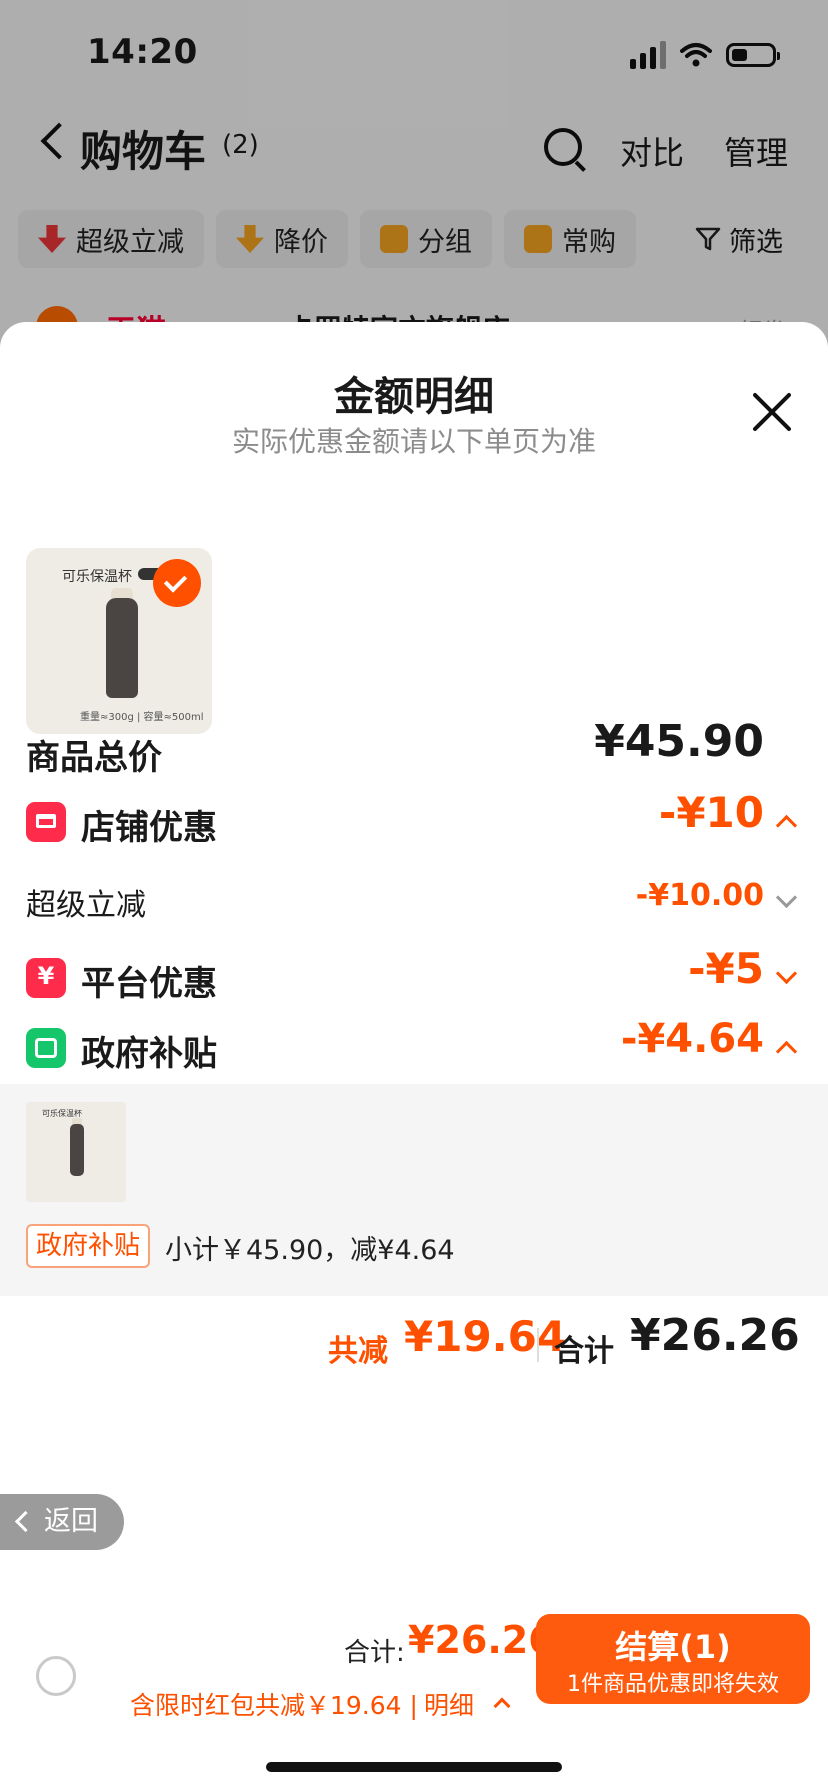  I want to click on detail-toggle: 明细, so click(449, 1704).